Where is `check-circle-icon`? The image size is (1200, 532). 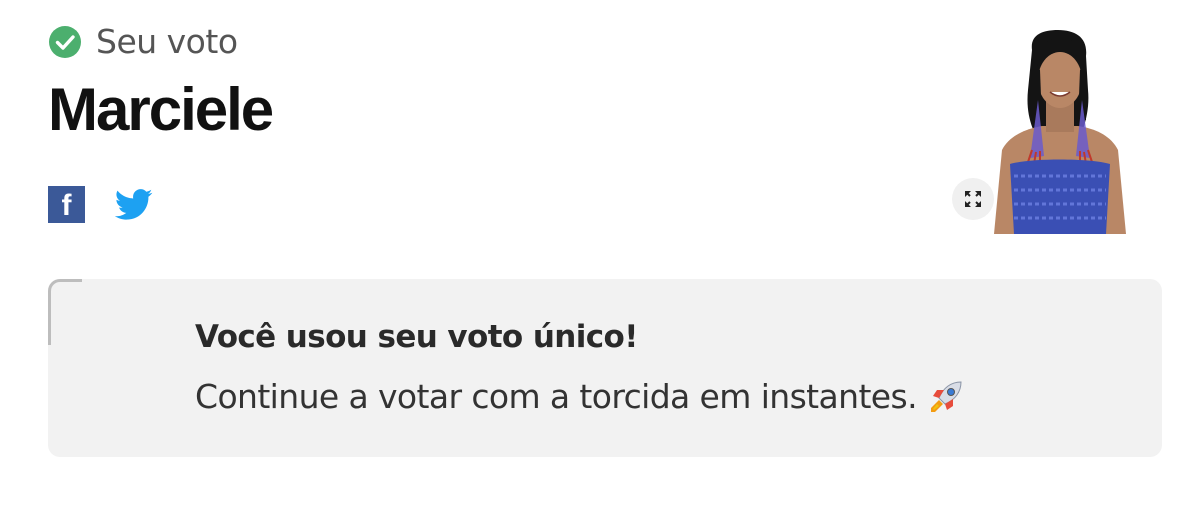 check-circle-icon is located at coordinates (65, 42).